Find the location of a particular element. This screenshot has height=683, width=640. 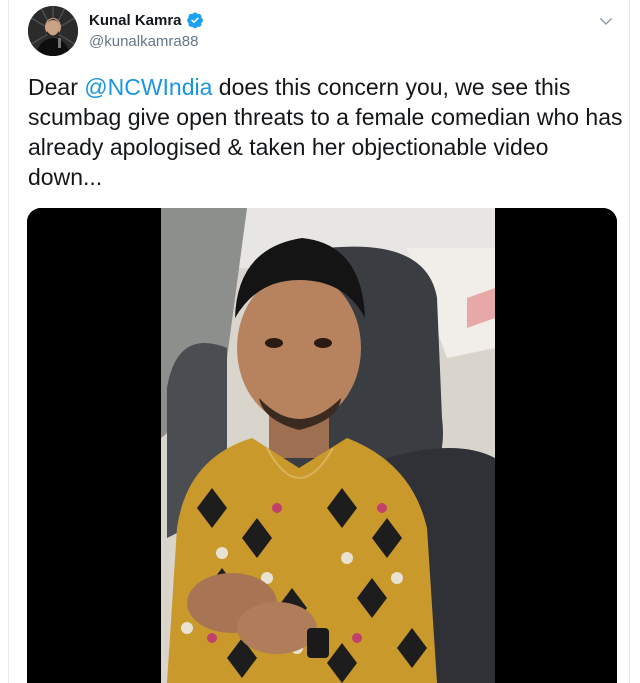

author-name-row: Kunal Kamra is located at coordinates (146, 20).